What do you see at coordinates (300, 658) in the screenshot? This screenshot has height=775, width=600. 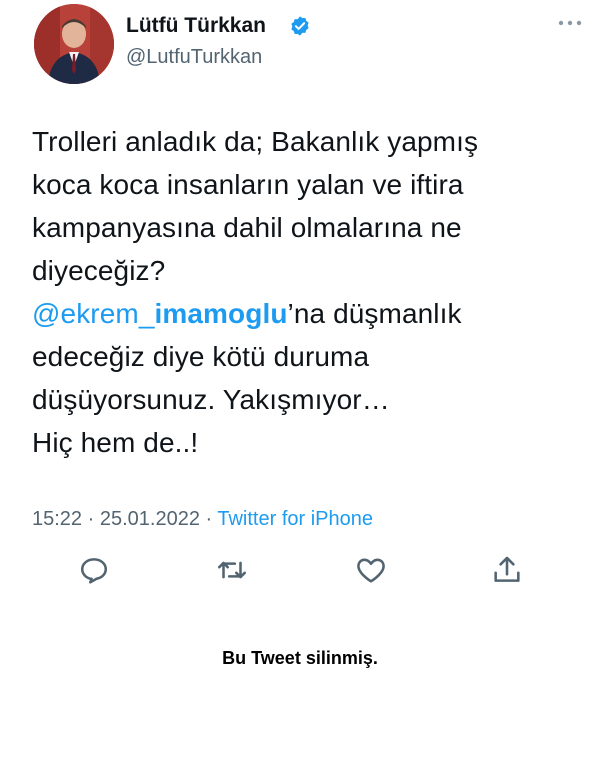 I see `deleted-tweet-caption: Bu Tweet silinmiş.` at bounding box center [300, 658].